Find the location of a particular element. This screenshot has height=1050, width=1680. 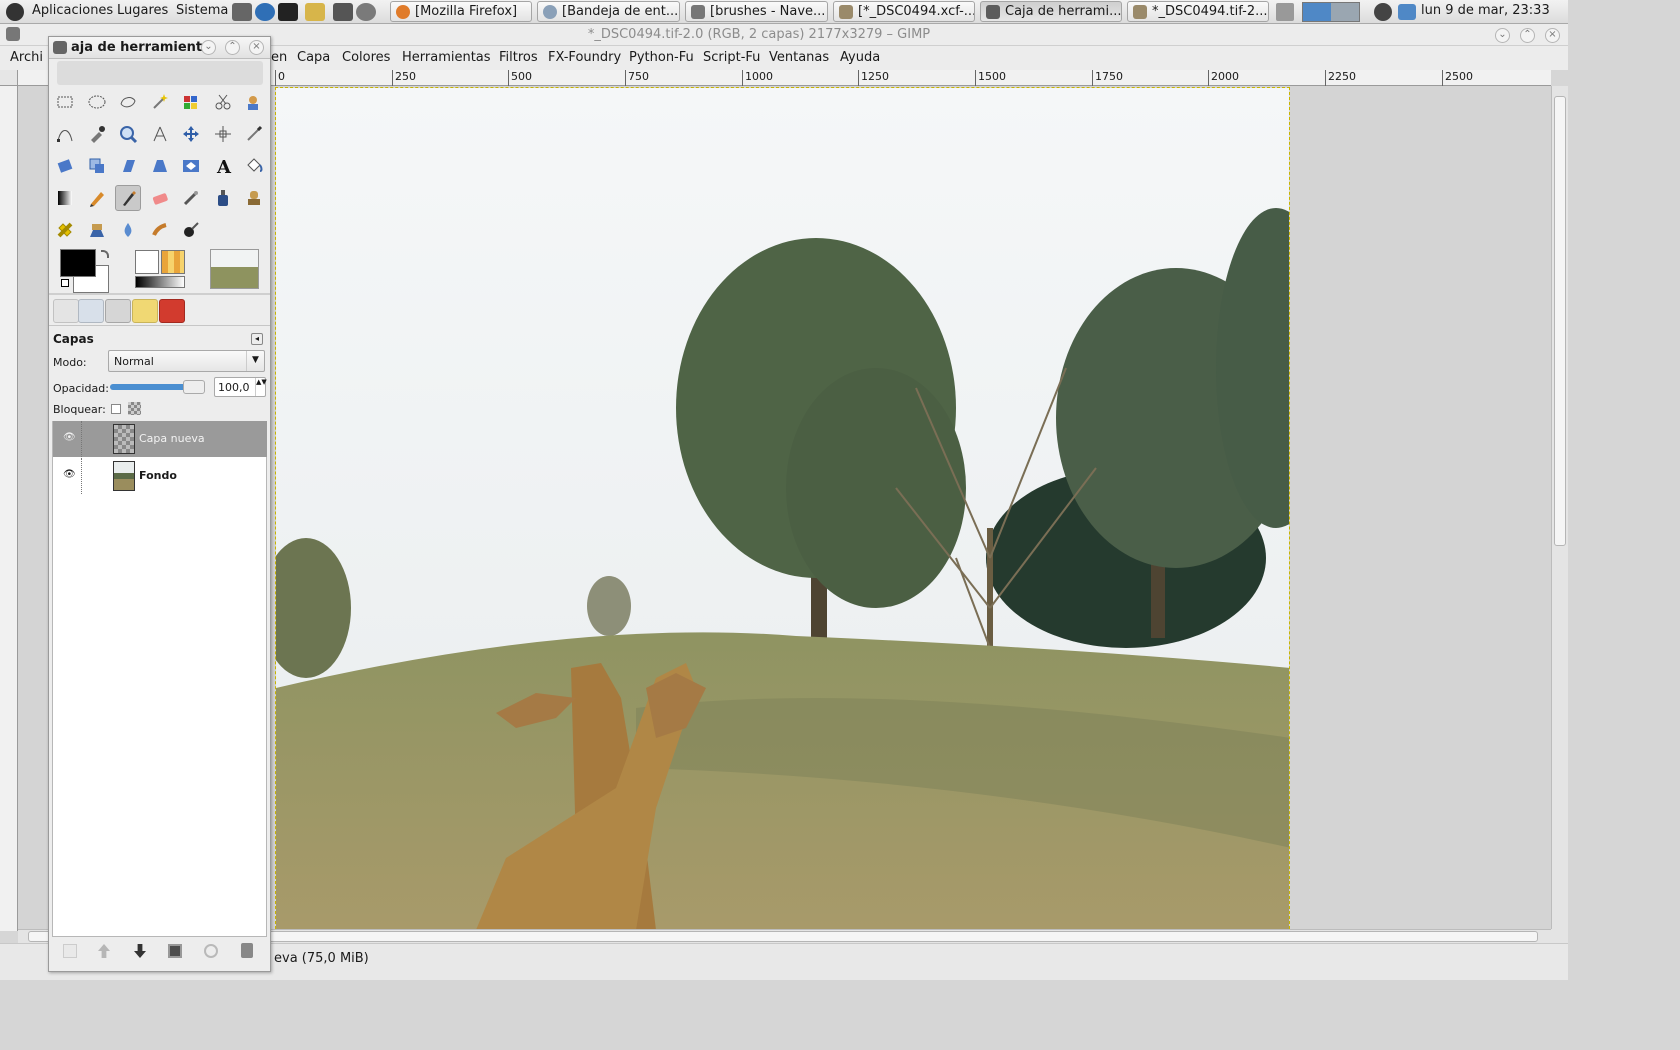

text-icon: A is located at coordinates (223, 166).